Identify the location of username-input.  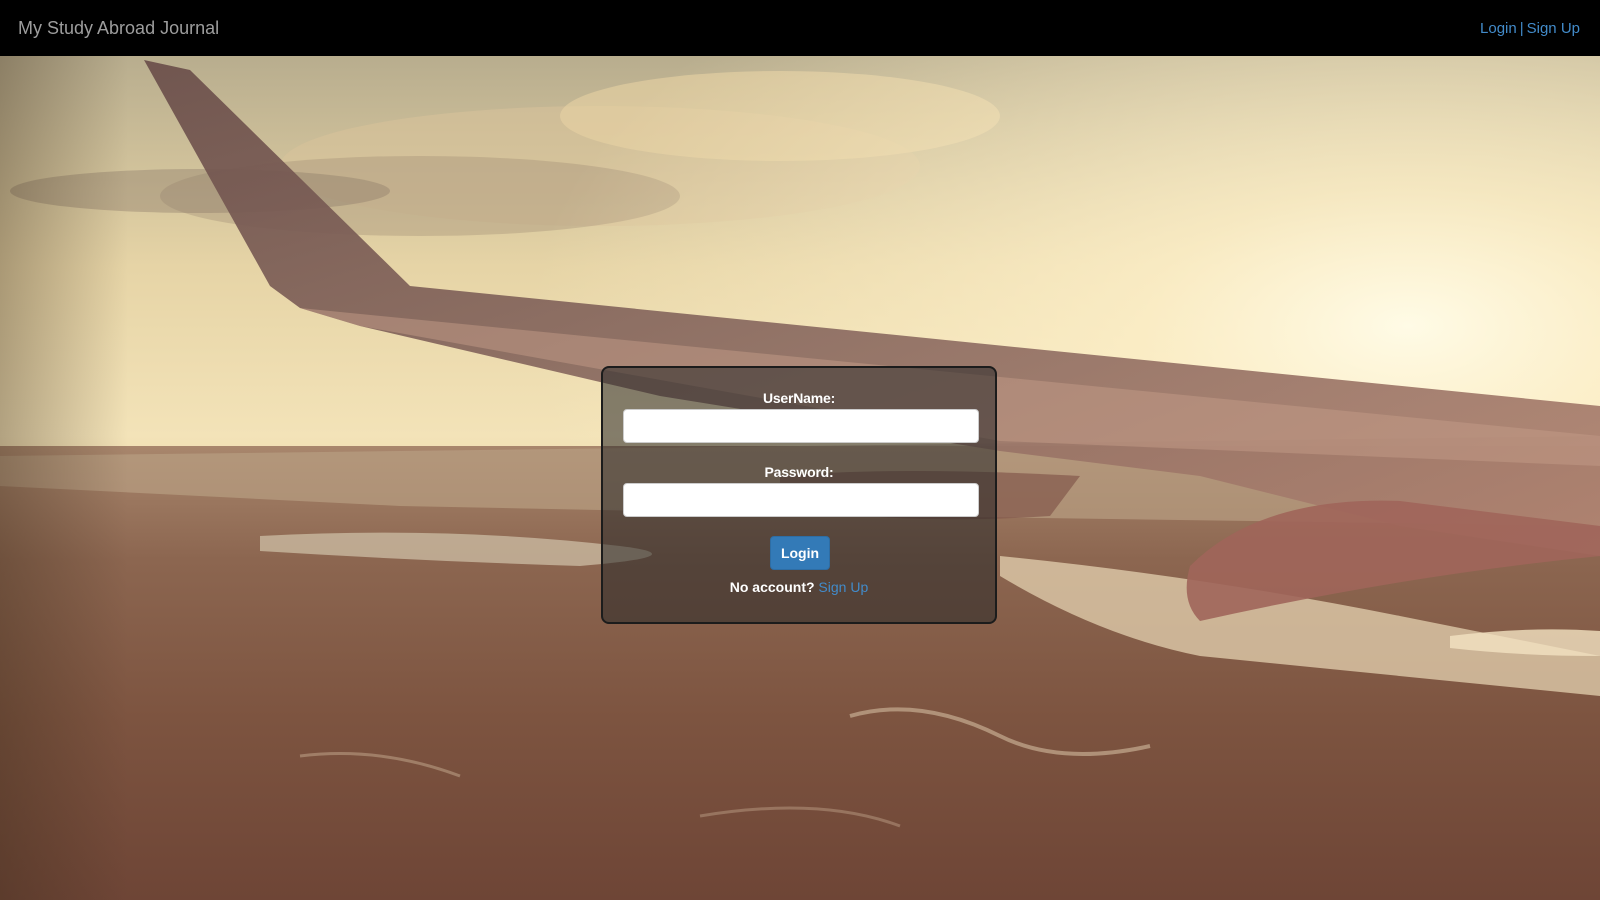
(801, 426).